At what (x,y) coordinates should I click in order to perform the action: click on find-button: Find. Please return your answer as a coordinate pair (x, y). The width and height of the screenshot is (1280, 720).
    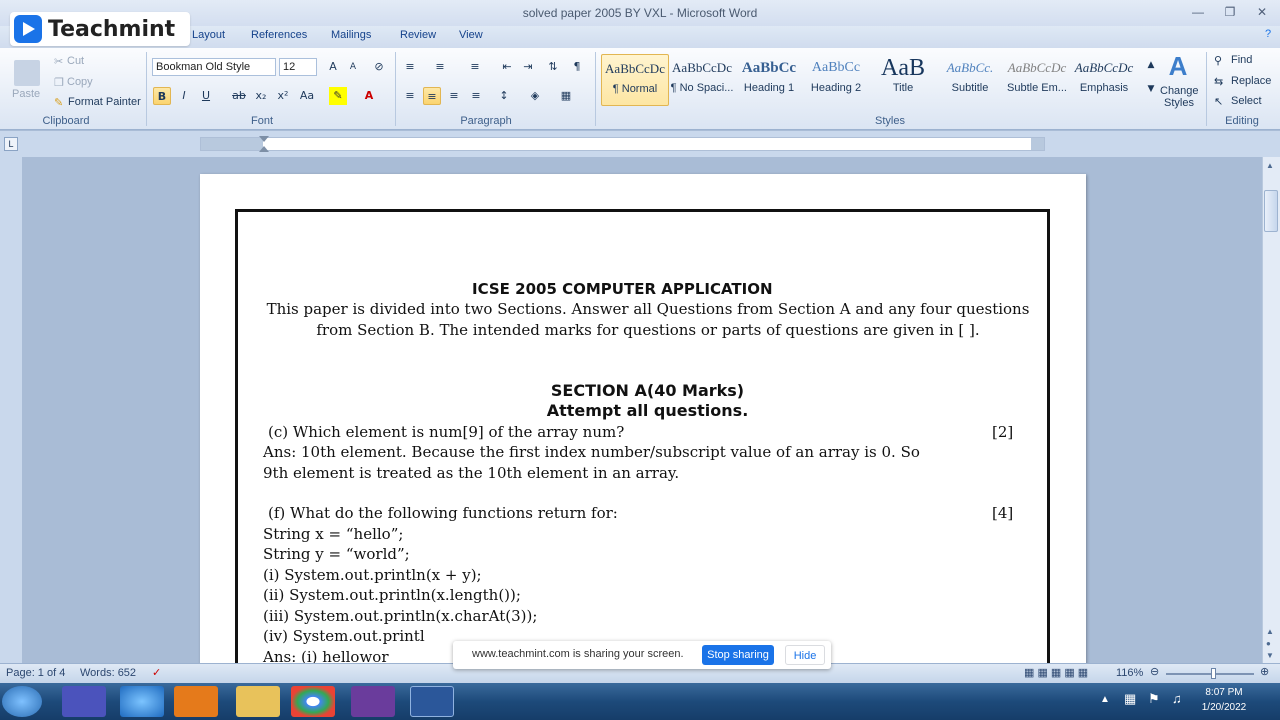
    Looking at the image, I should click on (1241, 60).